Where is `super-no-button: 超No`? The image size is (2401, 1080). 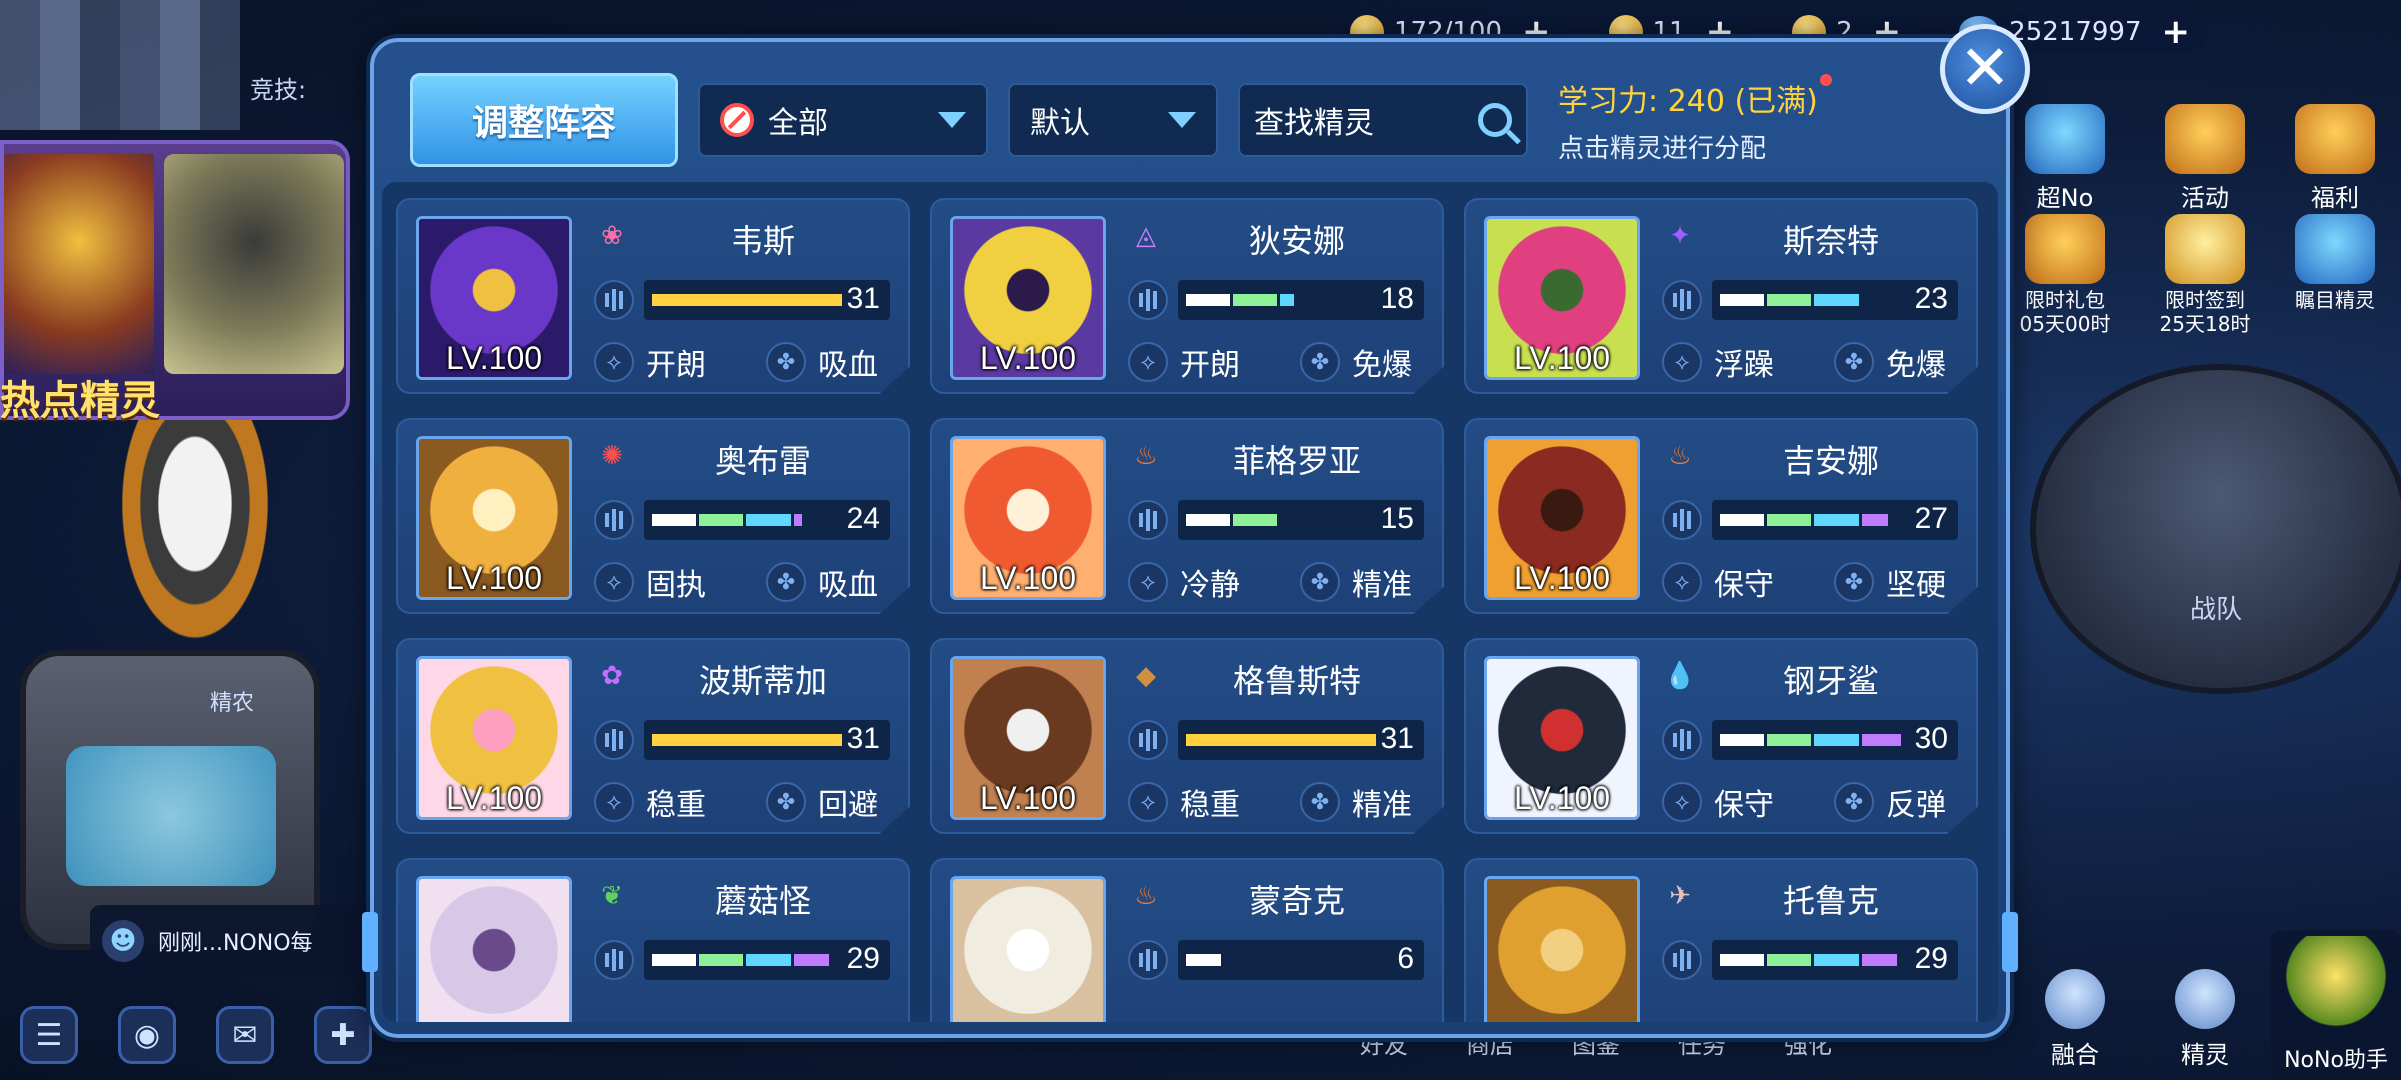 super-no-button: 超No is located at coordinates (2065, 158).